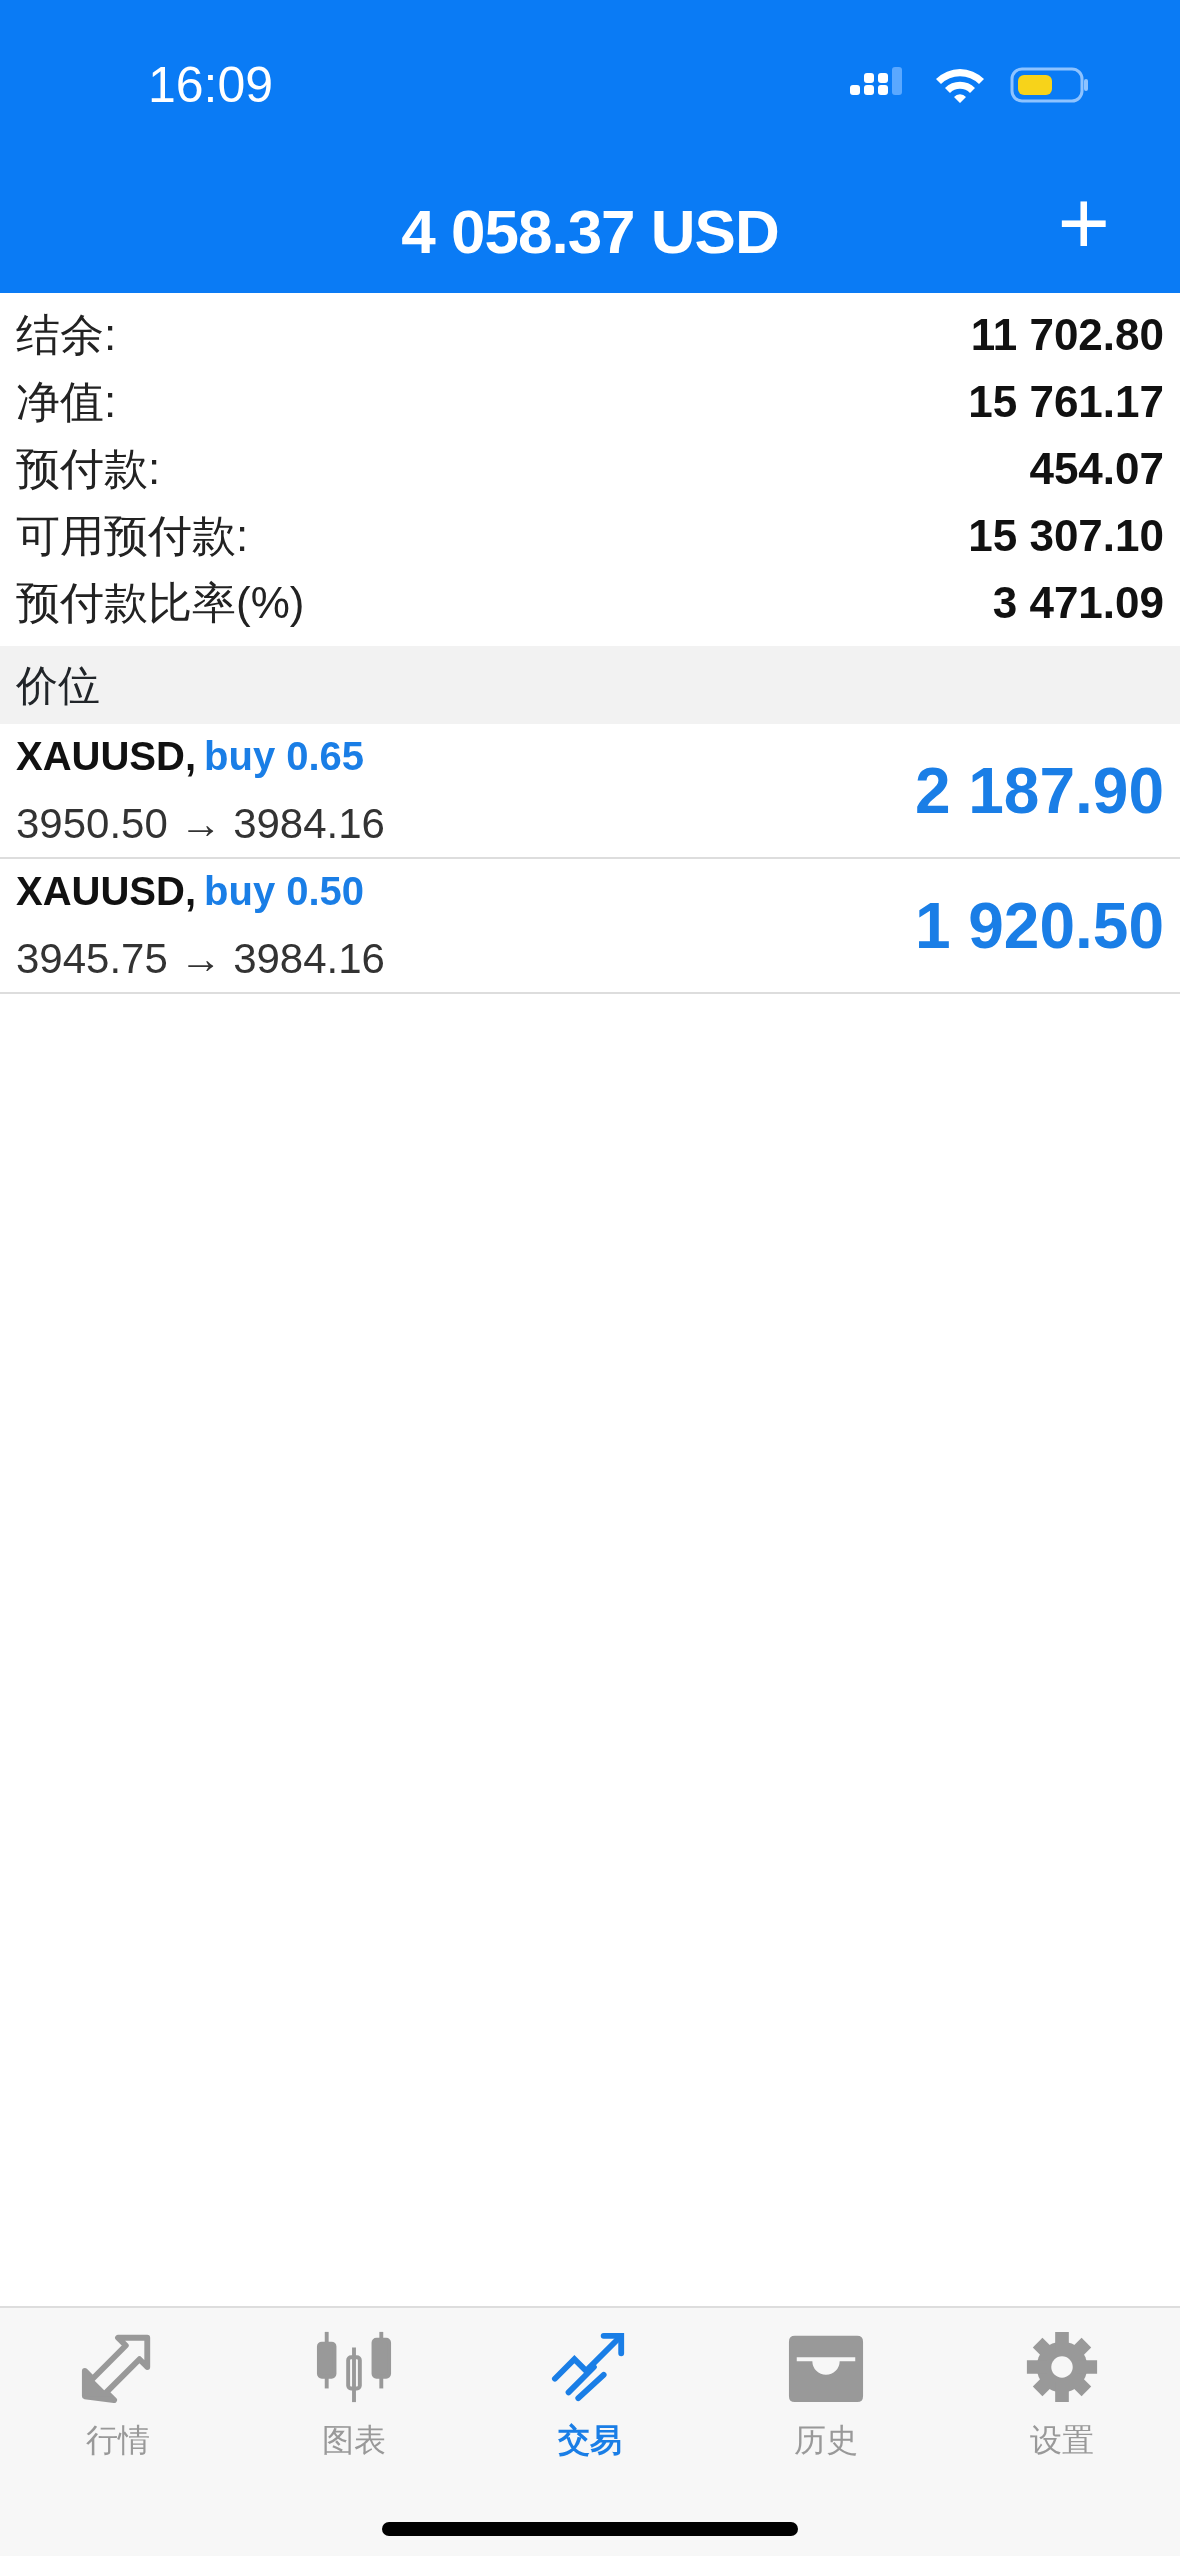  I want to click on section-header: 价位, so click(58, 685).